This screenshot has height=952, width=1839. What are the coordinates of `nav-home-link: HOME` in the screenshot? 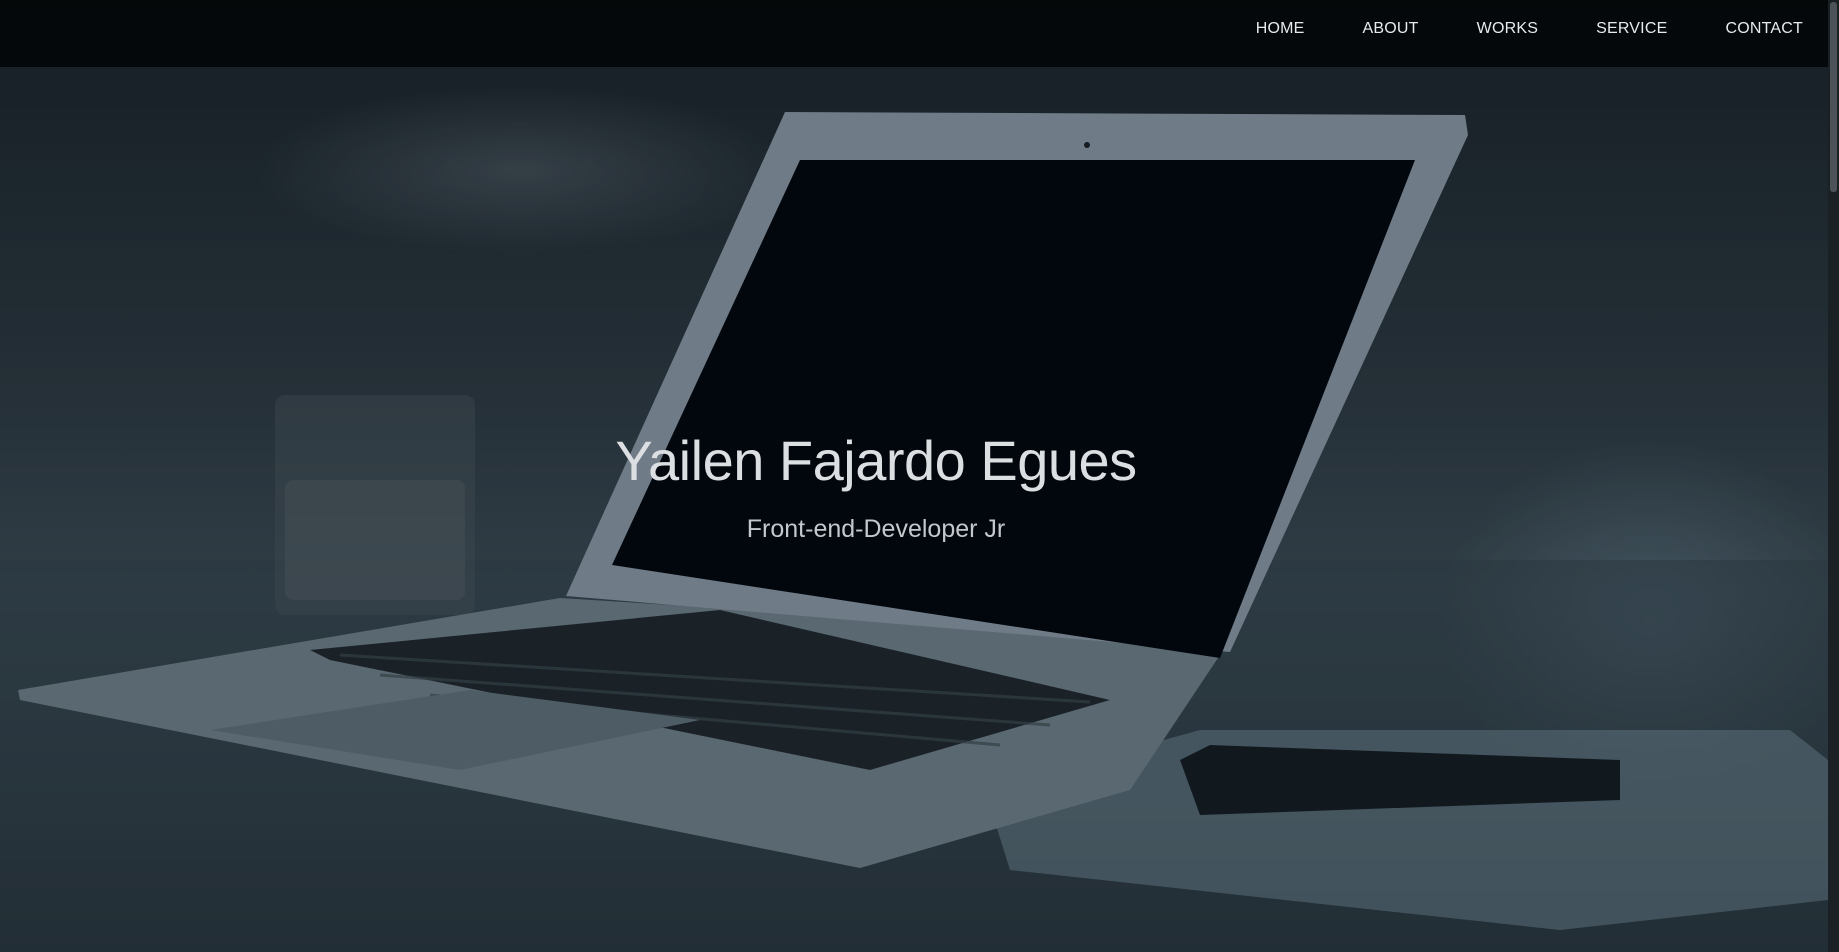 It's located at (1280, 29).